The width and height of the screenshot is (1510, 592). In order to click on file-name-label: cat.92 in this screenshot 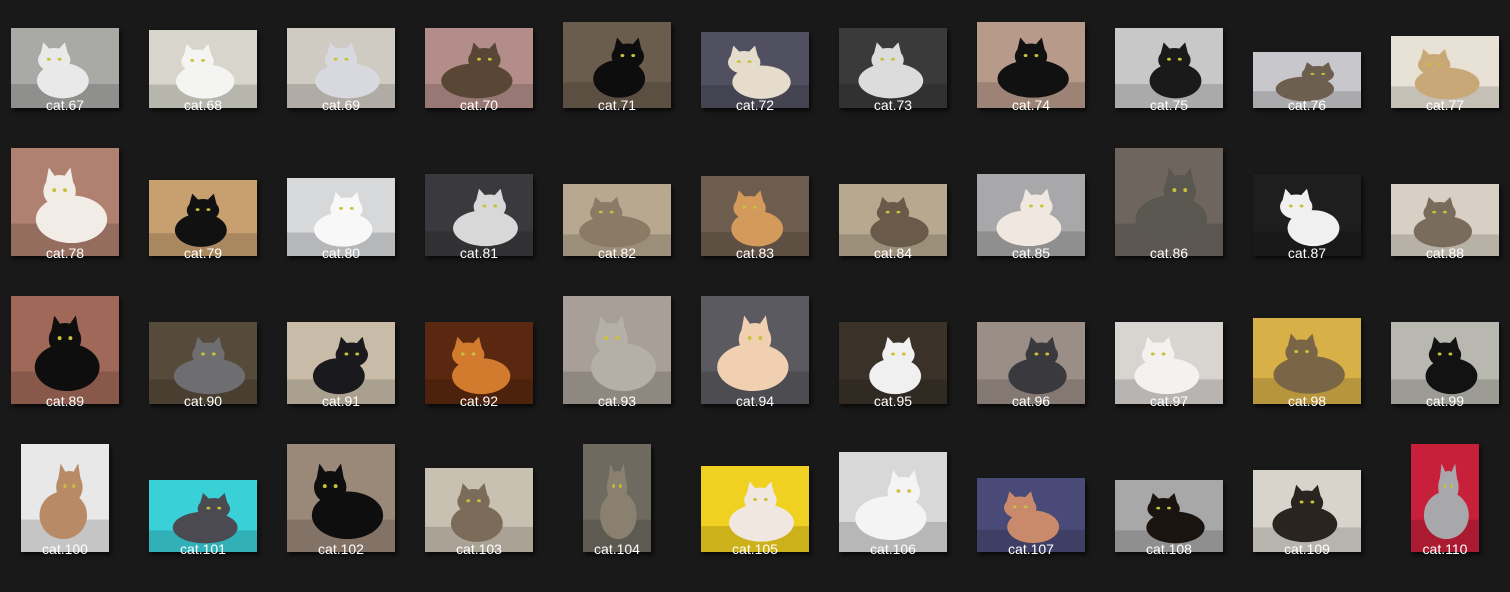, I will do `click(479, 401)`.